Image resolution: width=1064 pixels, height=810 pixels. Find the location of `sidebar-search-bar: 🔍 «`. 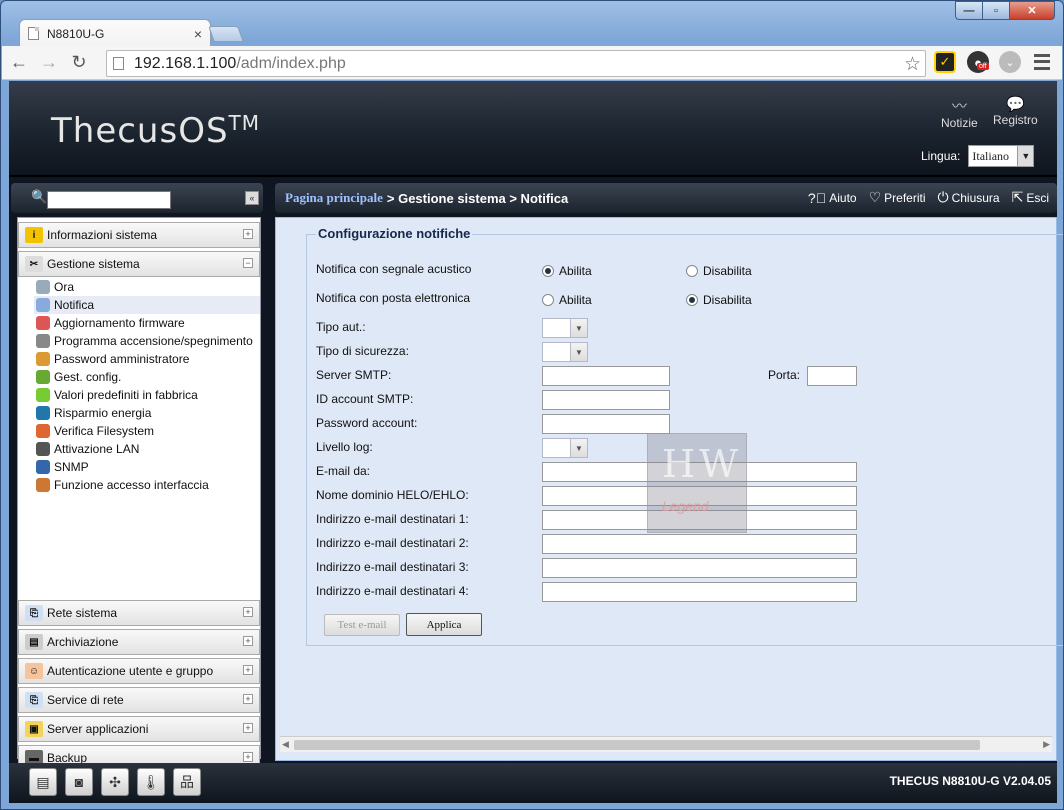

sidebar-search-bar: 🔍 « is located at coordinates (137, 198).